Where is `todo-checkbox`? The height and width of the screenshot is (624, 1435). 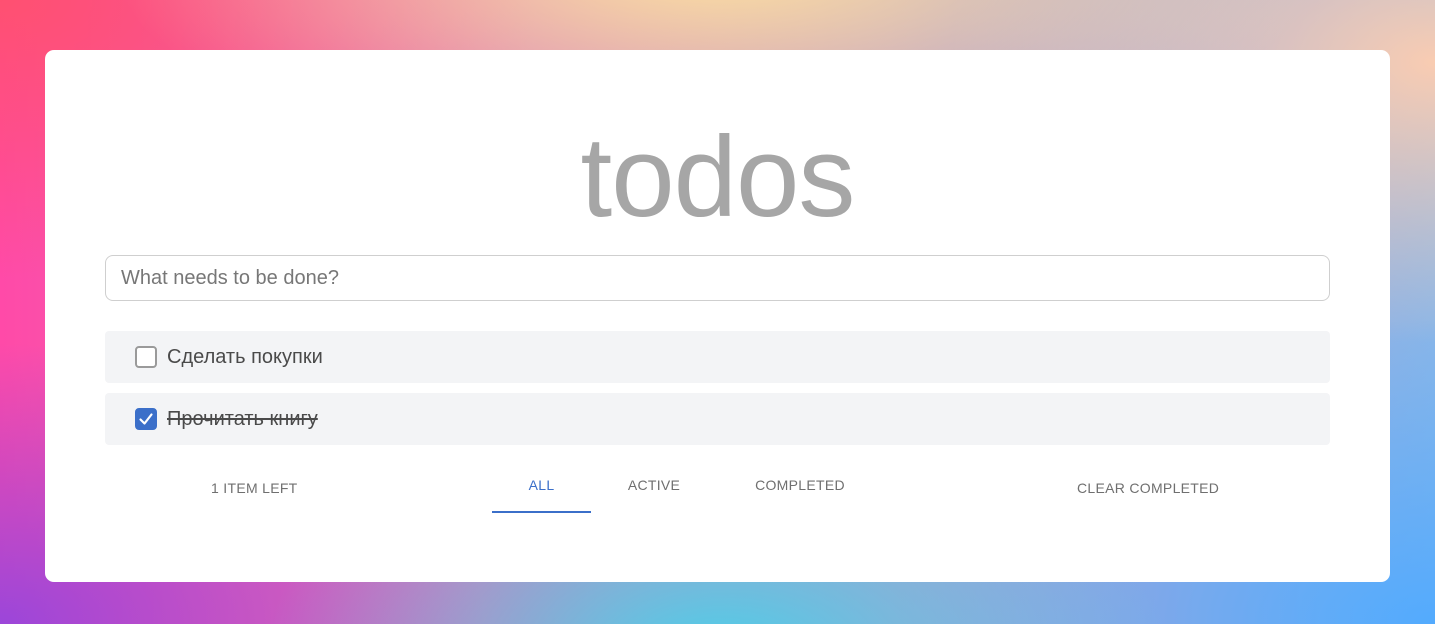 todo-checkbox is located at coordinates (146, 357).